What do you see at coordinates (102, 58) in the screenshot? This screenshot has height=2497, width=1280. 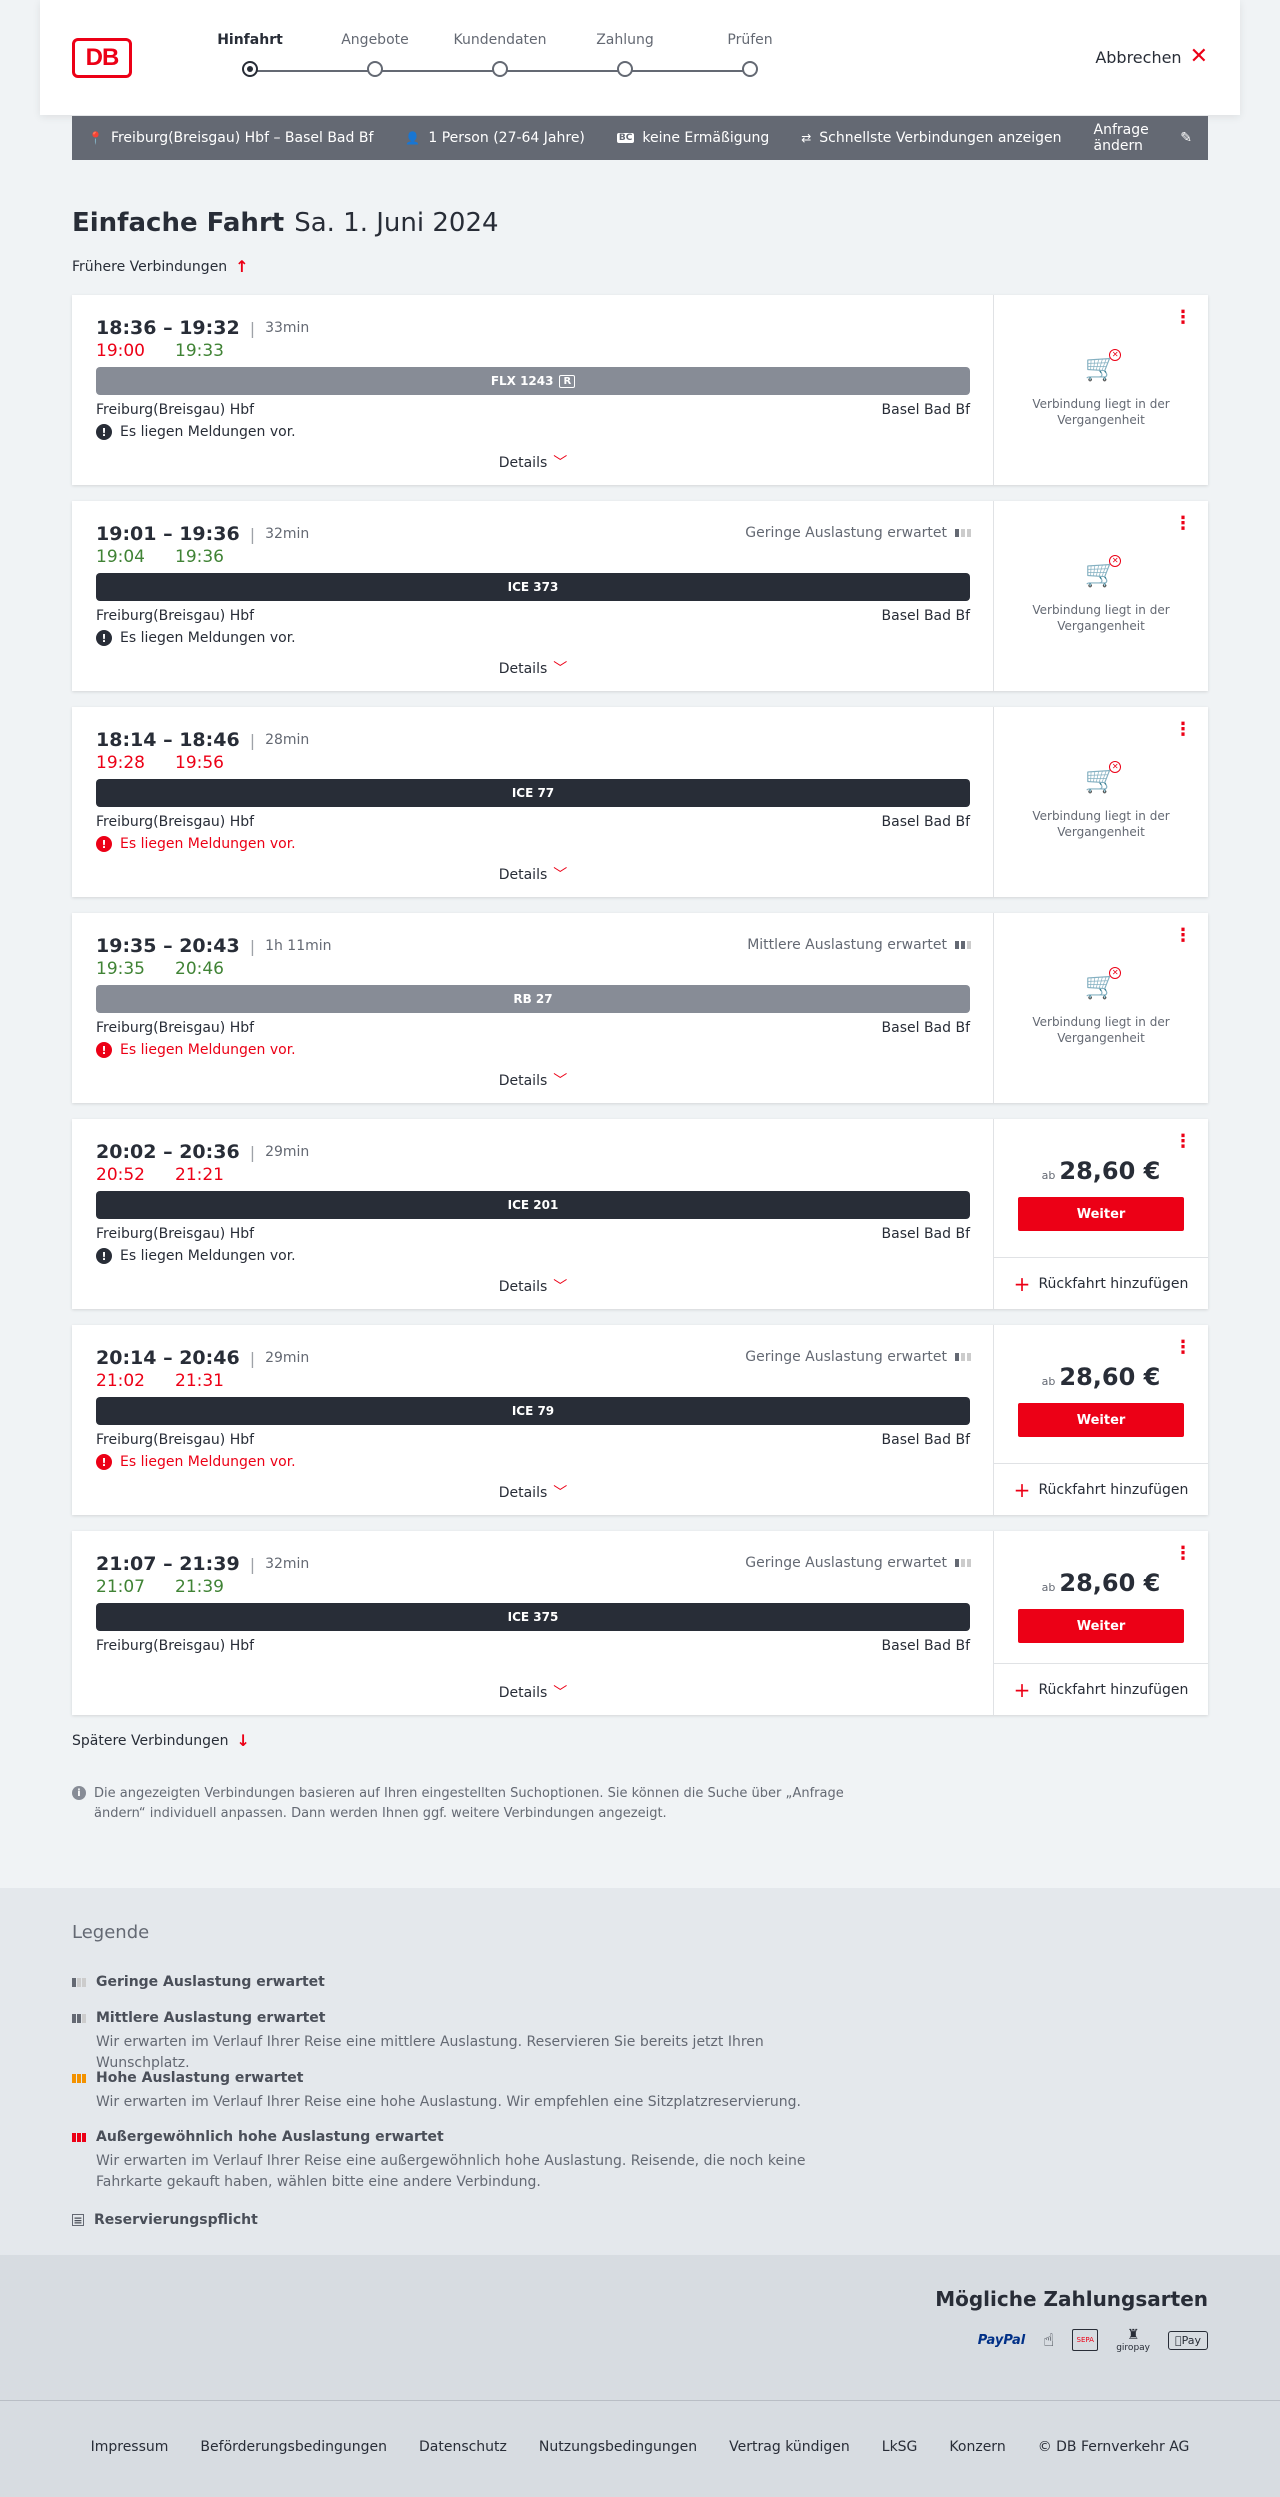 I see `db-logo: DB` at bounding box center [102, 58].